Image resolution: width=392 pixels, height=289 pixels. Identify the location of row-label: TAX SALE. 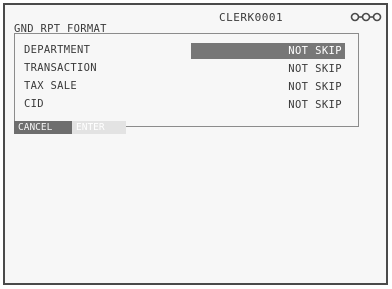
(50, 86).